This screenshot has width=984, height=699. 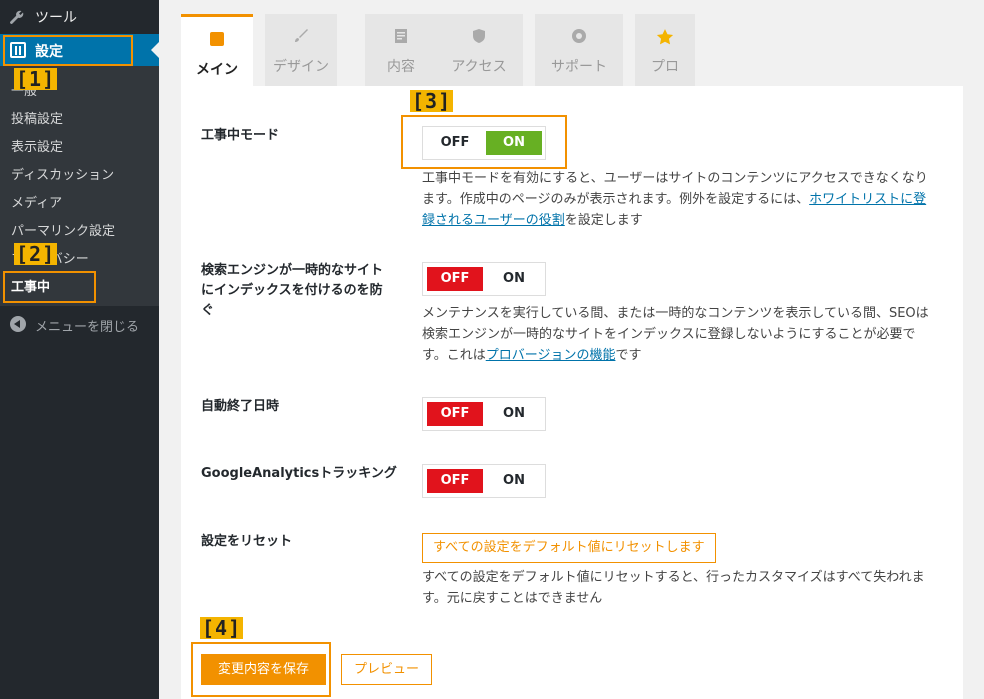 What do you see at coordinates (208, 310) in the screenshot?
I see `label-line: ぐ` at bounding box center [208, 310].